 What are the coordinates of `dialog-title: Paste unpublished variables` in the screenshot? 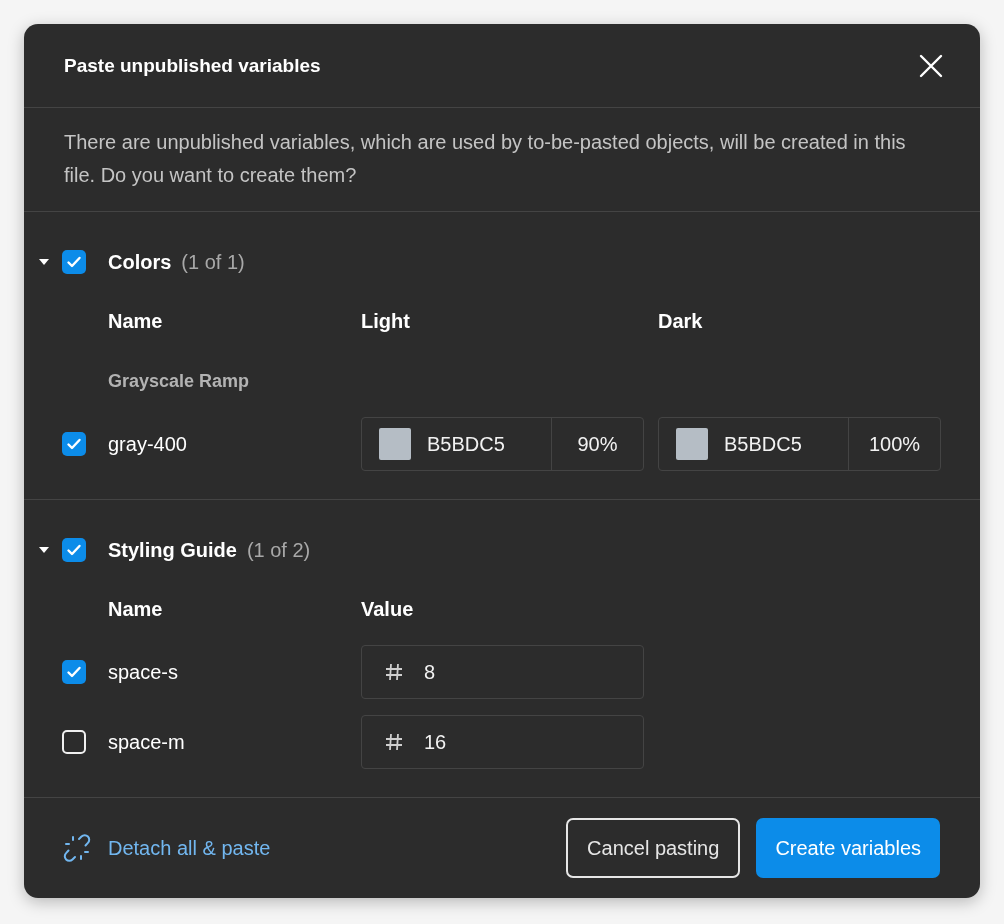 It's located at (192, 65).